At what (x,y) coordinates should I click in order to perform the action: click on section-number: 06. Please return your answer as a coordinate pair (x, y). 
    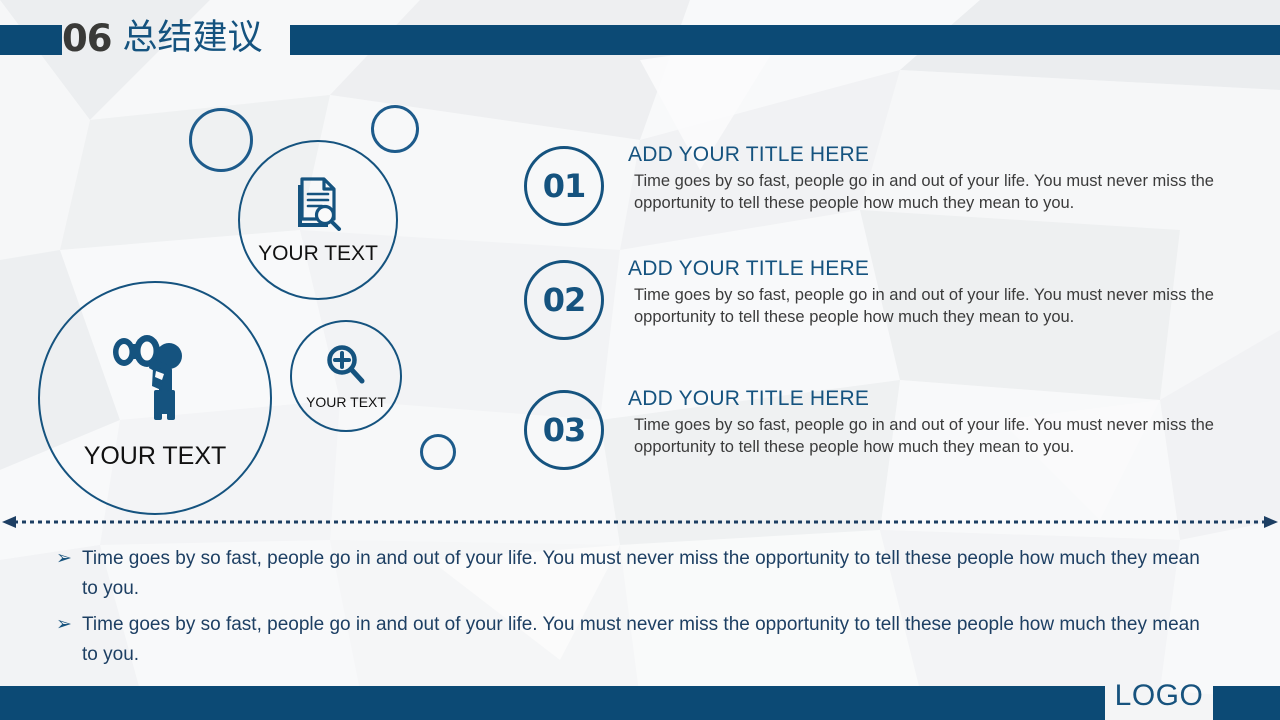
    Looking at the image, I should click on (87, 38).